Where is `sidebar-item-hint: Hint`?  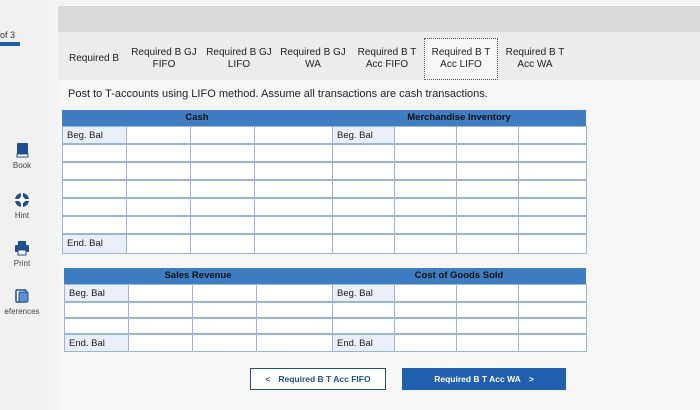 sidebar-item-hint: Hint is located at coordinates (22, 206).